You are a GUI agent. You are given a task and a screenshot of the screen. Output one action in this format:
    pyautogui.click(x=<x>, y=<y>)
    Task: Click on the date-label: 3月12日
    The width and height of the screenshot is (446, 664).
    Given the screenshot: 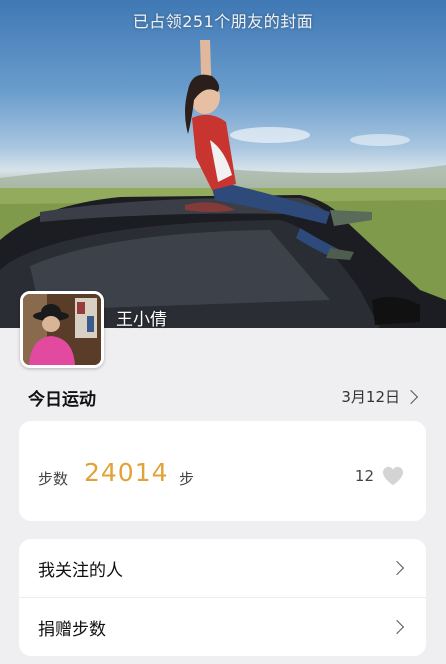 What is the action you would take?
    pyautogui.click(x=370, y=397)
    